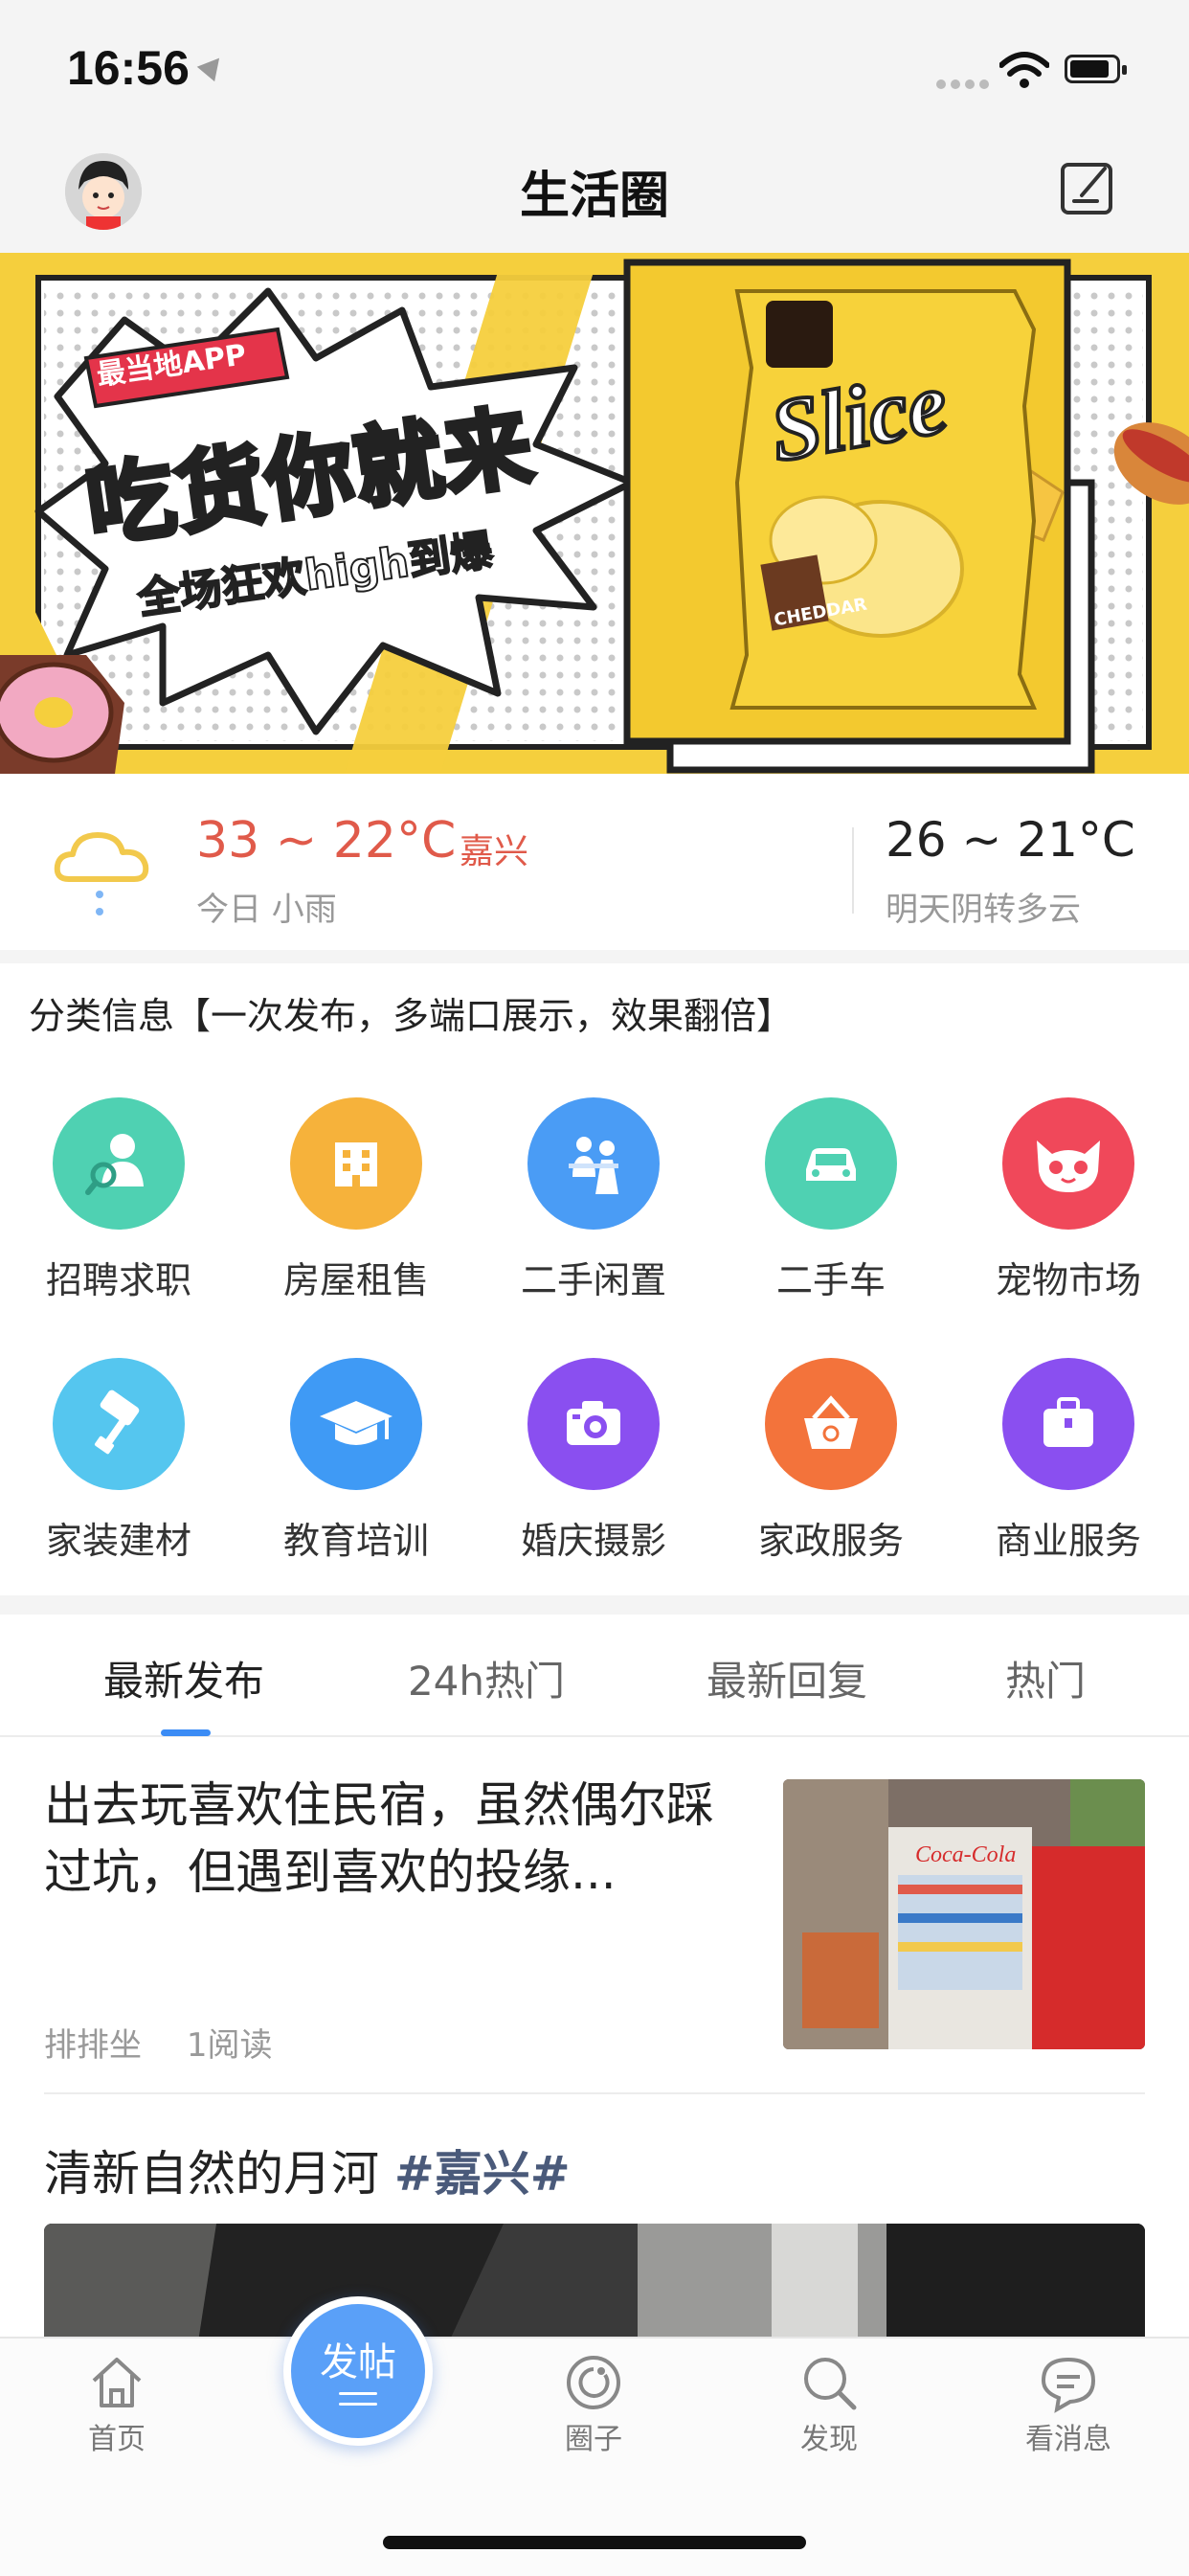 The width and height of the screenshot is (1189, 2576). I want to click on tabbar-circle-label: 圈子, so click(593, 2439).